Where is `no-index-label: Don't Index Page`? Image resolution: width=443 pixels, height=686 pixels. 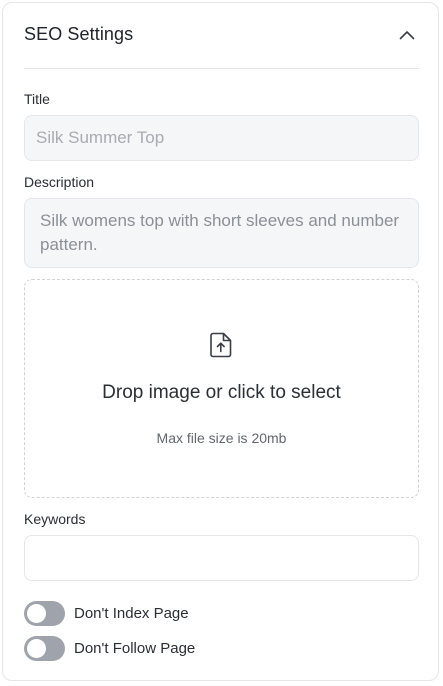
no-index-label: Don't Index Page is located at coordinates (131, 613).